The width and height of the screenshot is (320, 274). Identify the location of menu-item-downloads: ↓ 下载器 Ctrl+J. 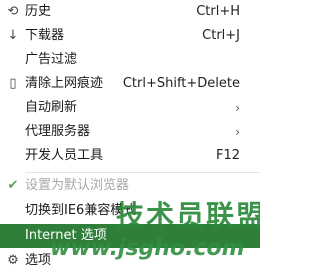
(130, 36).